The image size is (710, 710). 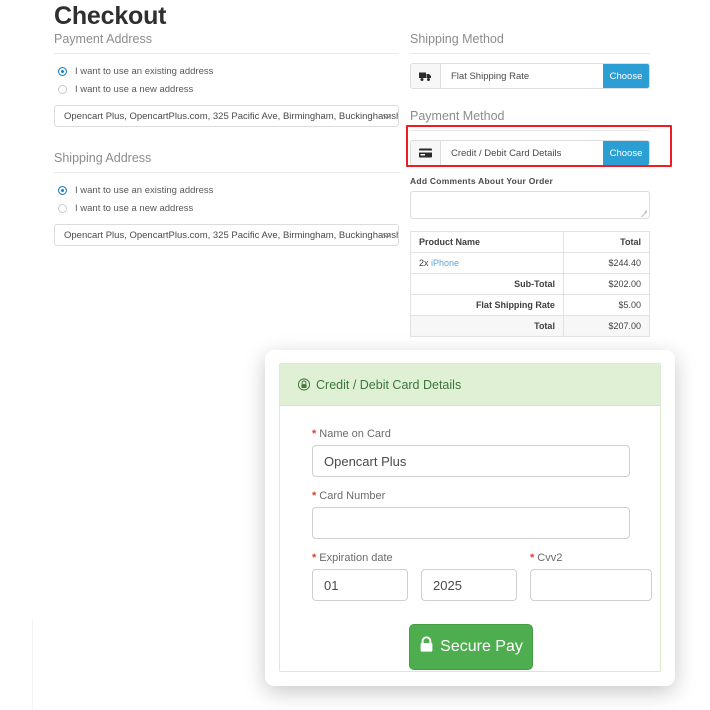 What do you see at coordinates (356, 558) in the screenshot?
I see `expiration-date-label-text: Expiration date` at bounding box center [356, 558].